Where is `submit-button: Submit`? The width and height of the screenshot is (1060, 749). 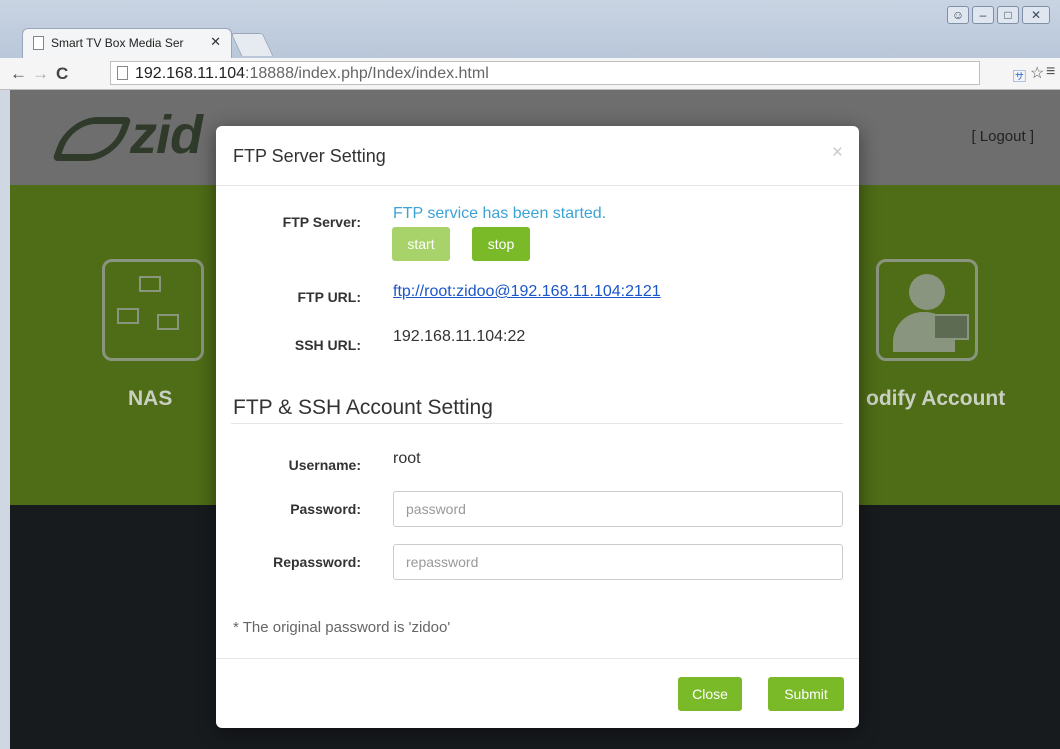
submit-button: Submit is located at coordinates (806, 694).